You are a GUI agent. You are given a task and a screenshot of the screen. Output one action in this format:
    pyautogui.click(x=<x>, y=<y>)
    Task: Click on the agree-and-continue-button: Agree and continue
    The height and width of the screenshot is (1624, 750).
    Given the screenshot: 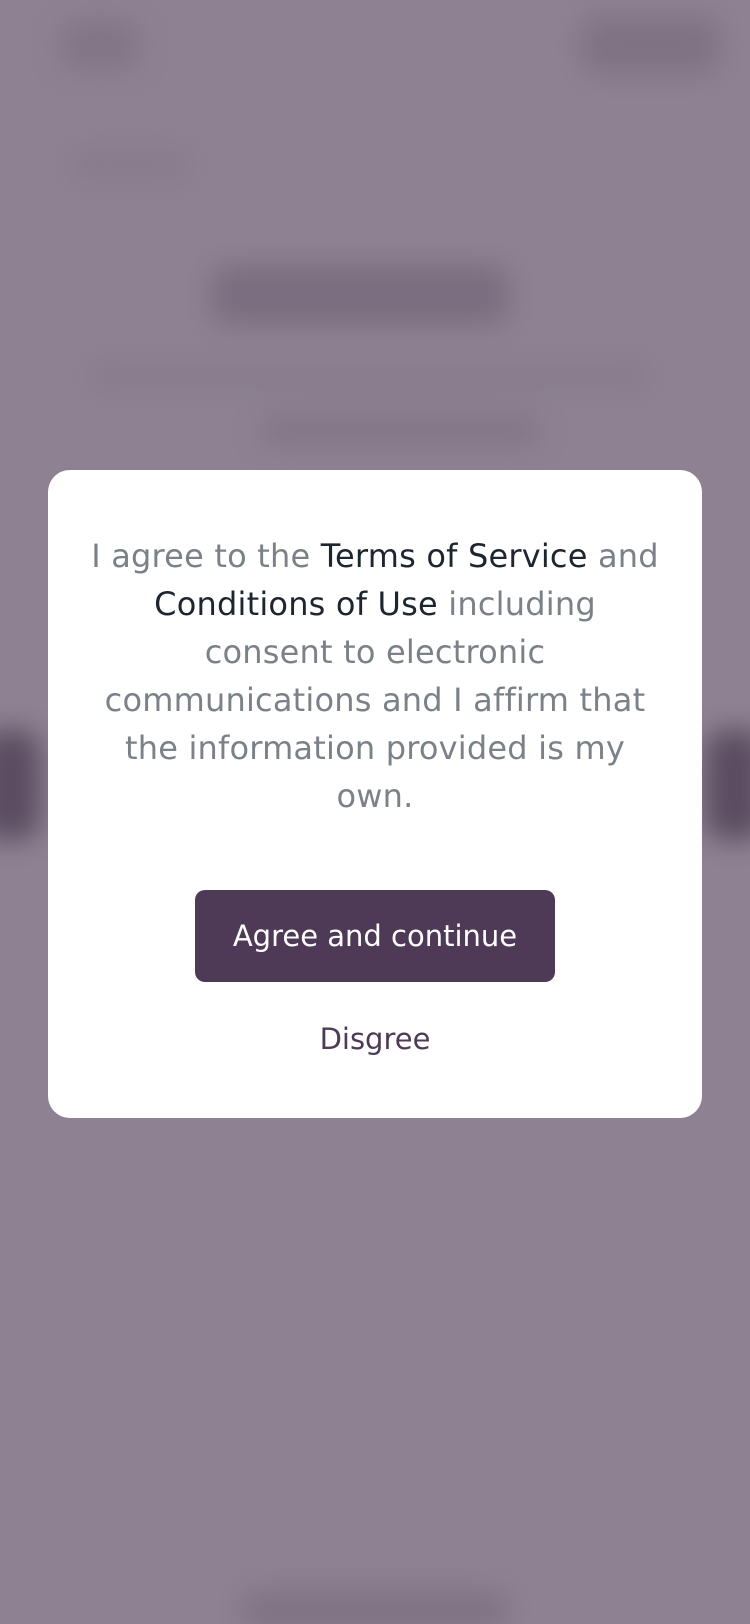 What is the action you would take?
    pyautogui.click(x=375, y=936)
    